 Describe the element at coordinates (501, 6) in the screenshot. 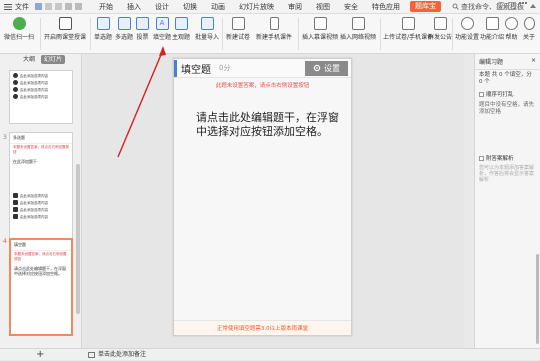

I see `cloud-icon` at that location.